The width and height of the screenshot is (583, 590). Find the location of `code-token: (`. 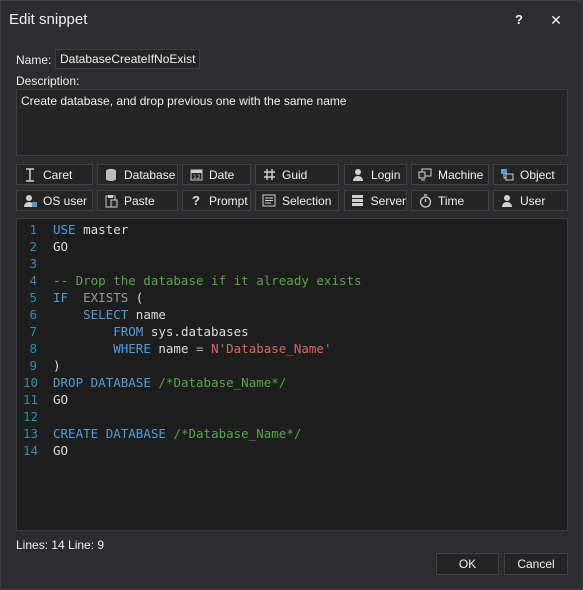

code-token: ( is located at coordinates (136, 297).